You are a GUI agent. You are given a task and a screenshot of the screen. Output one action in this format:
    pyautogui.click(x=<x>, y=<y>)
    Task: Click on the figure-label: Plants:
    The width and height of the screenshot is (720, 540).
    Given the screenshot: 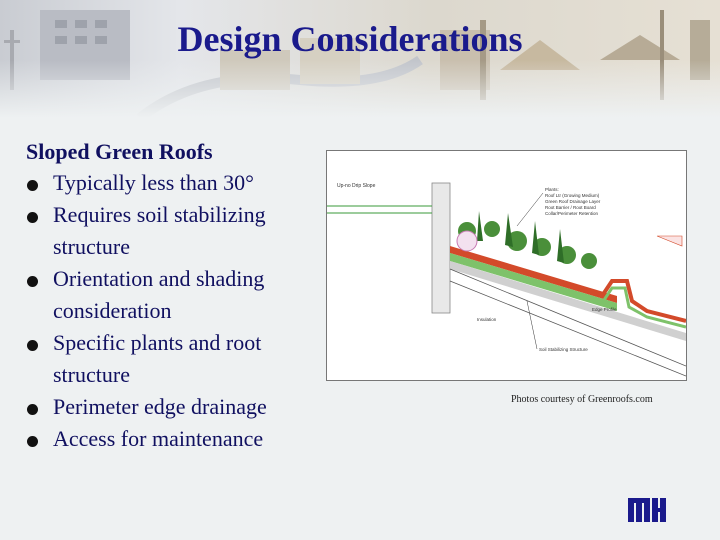 What is the action you would take?
    pyautogui.click(x=552, y=189)
    